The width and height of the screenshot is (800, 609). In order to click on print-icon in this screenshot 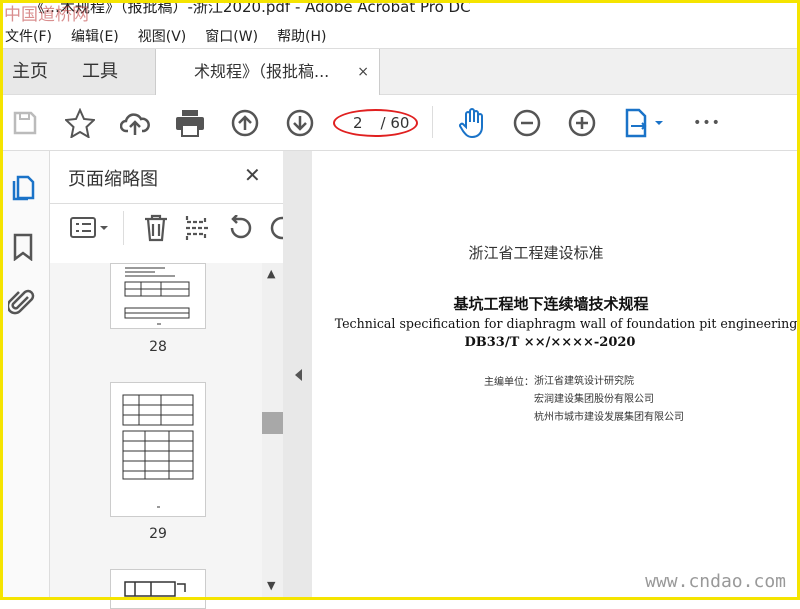, I will do `click(190, 123)`.